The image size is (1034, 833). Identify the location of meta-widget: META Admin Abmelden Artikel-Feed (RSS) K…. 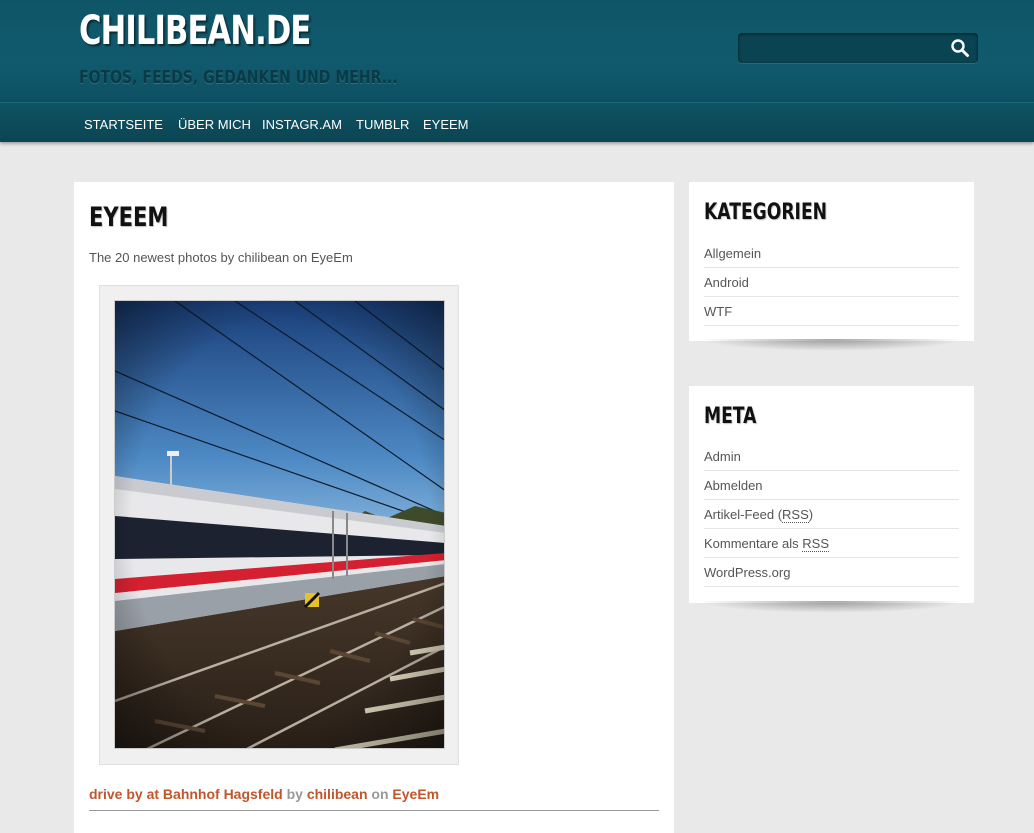
(831, 499).